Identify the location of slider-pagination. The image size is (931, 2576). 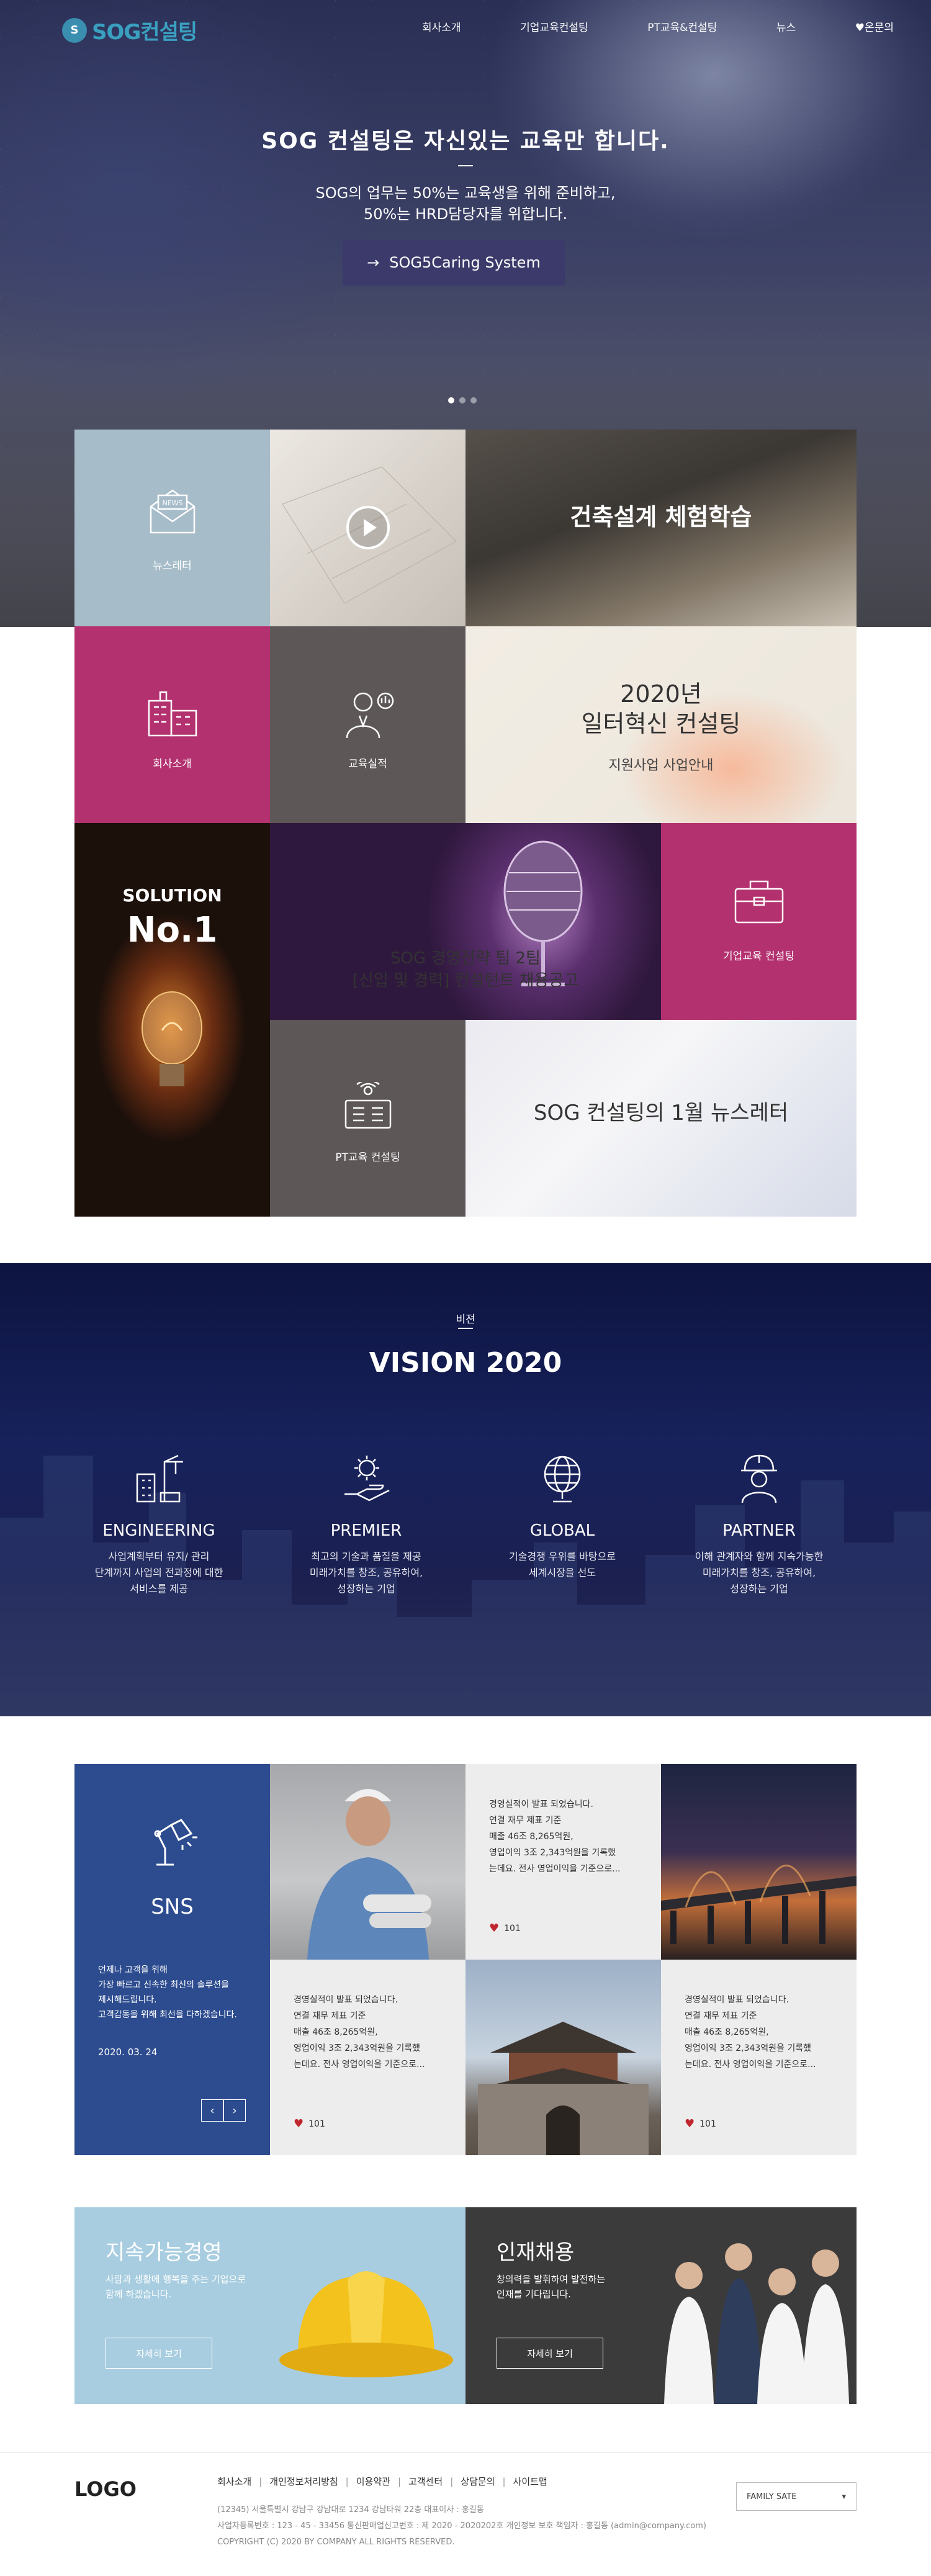
(462, 400).